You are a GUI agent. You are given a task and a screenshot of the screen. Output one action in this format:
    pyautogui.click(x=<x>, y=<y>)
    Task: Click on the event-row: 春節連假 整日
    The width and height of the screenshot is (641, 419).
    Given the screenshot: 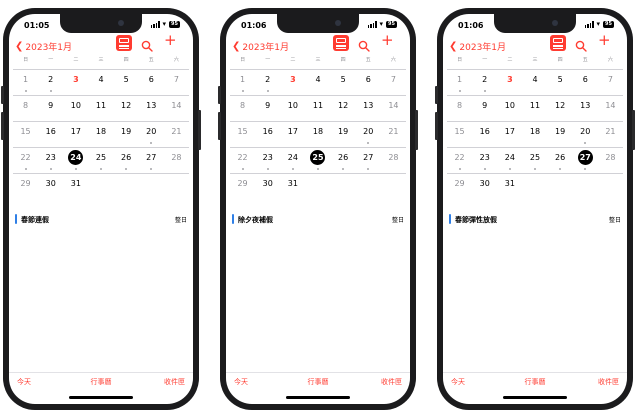 What is the action you would take?
    pyautogui.click(x=101, y=219)
    